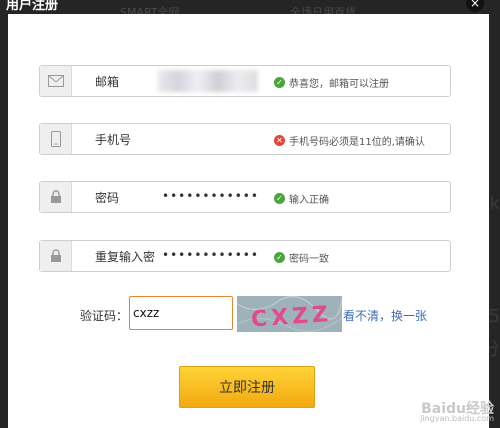 The width and height of the screenshot is (500, 428). Describe the element at coordinates (56, 139) in the screenshot. I see `phone-icon` at that location.